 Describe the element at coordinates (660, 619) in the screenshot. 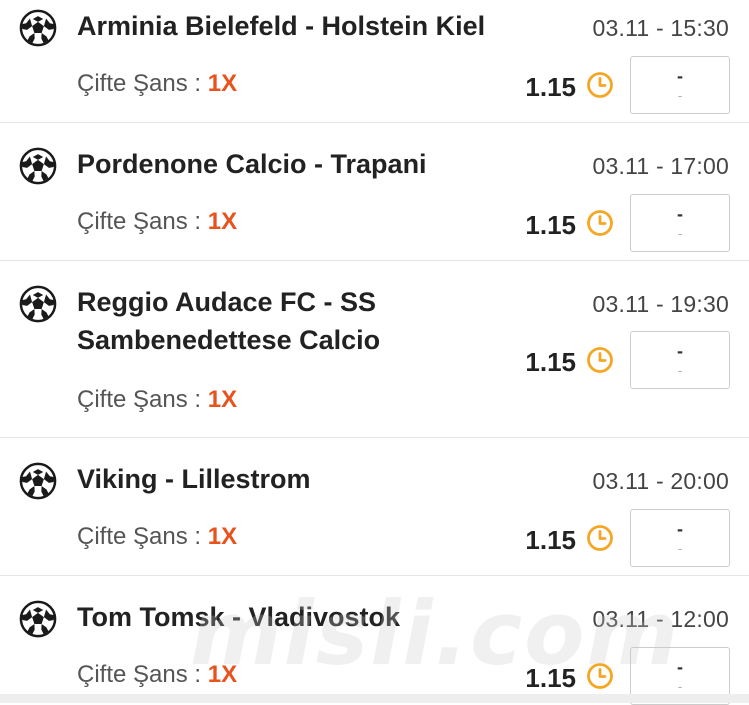

I see `match-datetime: 03.11 - 12:00` at that location.